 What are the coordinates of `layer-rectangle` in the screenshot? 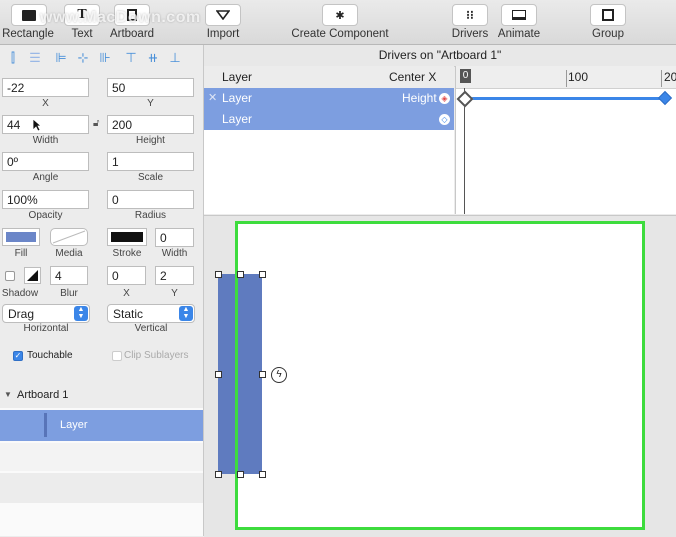 It's located at (240, 374).